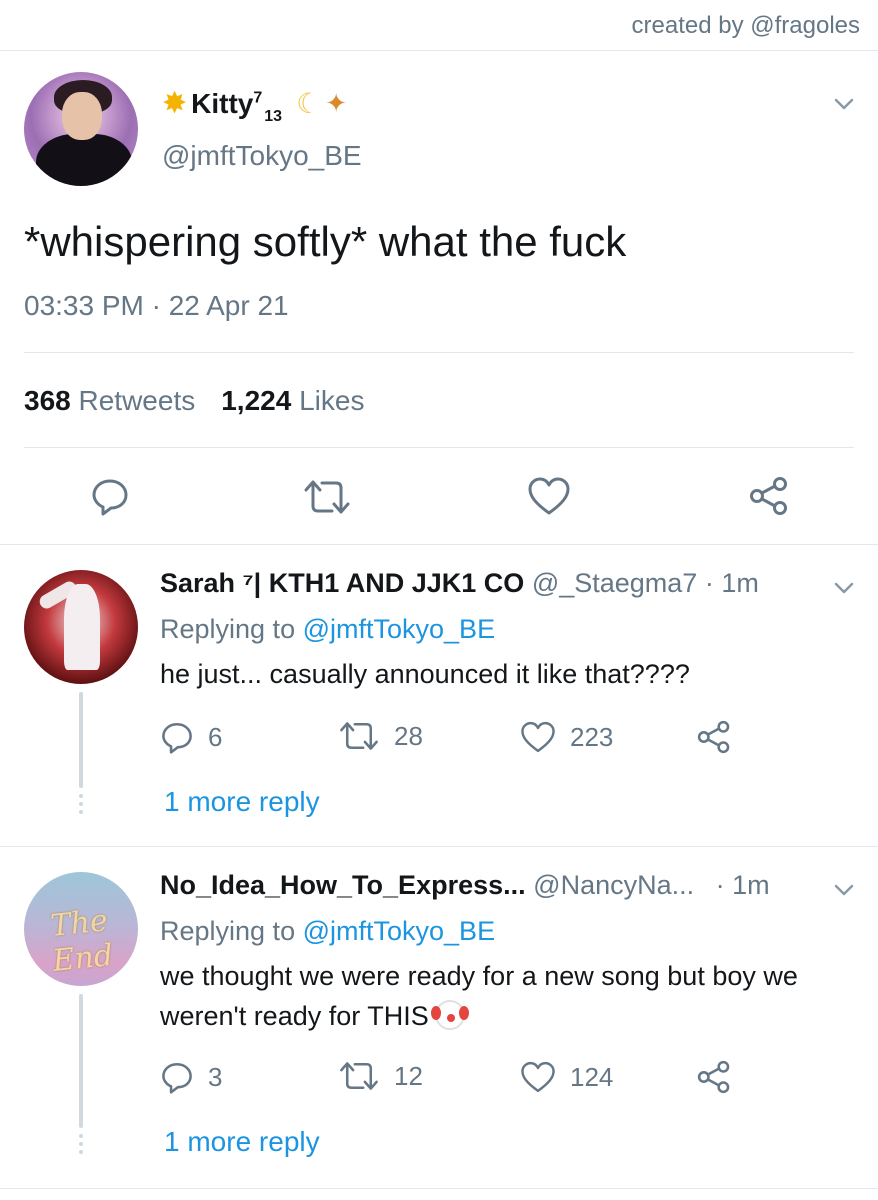 The height and width of the screenshot is (1200, 878). I want to click on like-count: 223, so click(592, 736).